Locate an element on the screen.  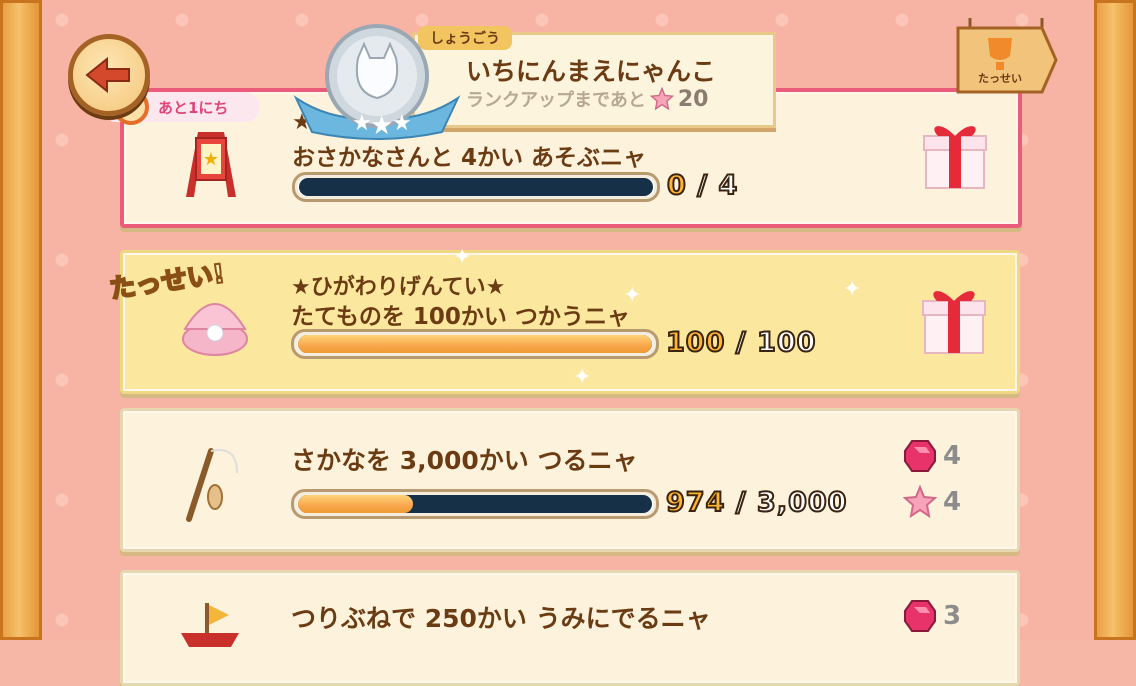
mission-title: つりぶねで 250かい うみにでるニャ is located at coordinates (501, 618).